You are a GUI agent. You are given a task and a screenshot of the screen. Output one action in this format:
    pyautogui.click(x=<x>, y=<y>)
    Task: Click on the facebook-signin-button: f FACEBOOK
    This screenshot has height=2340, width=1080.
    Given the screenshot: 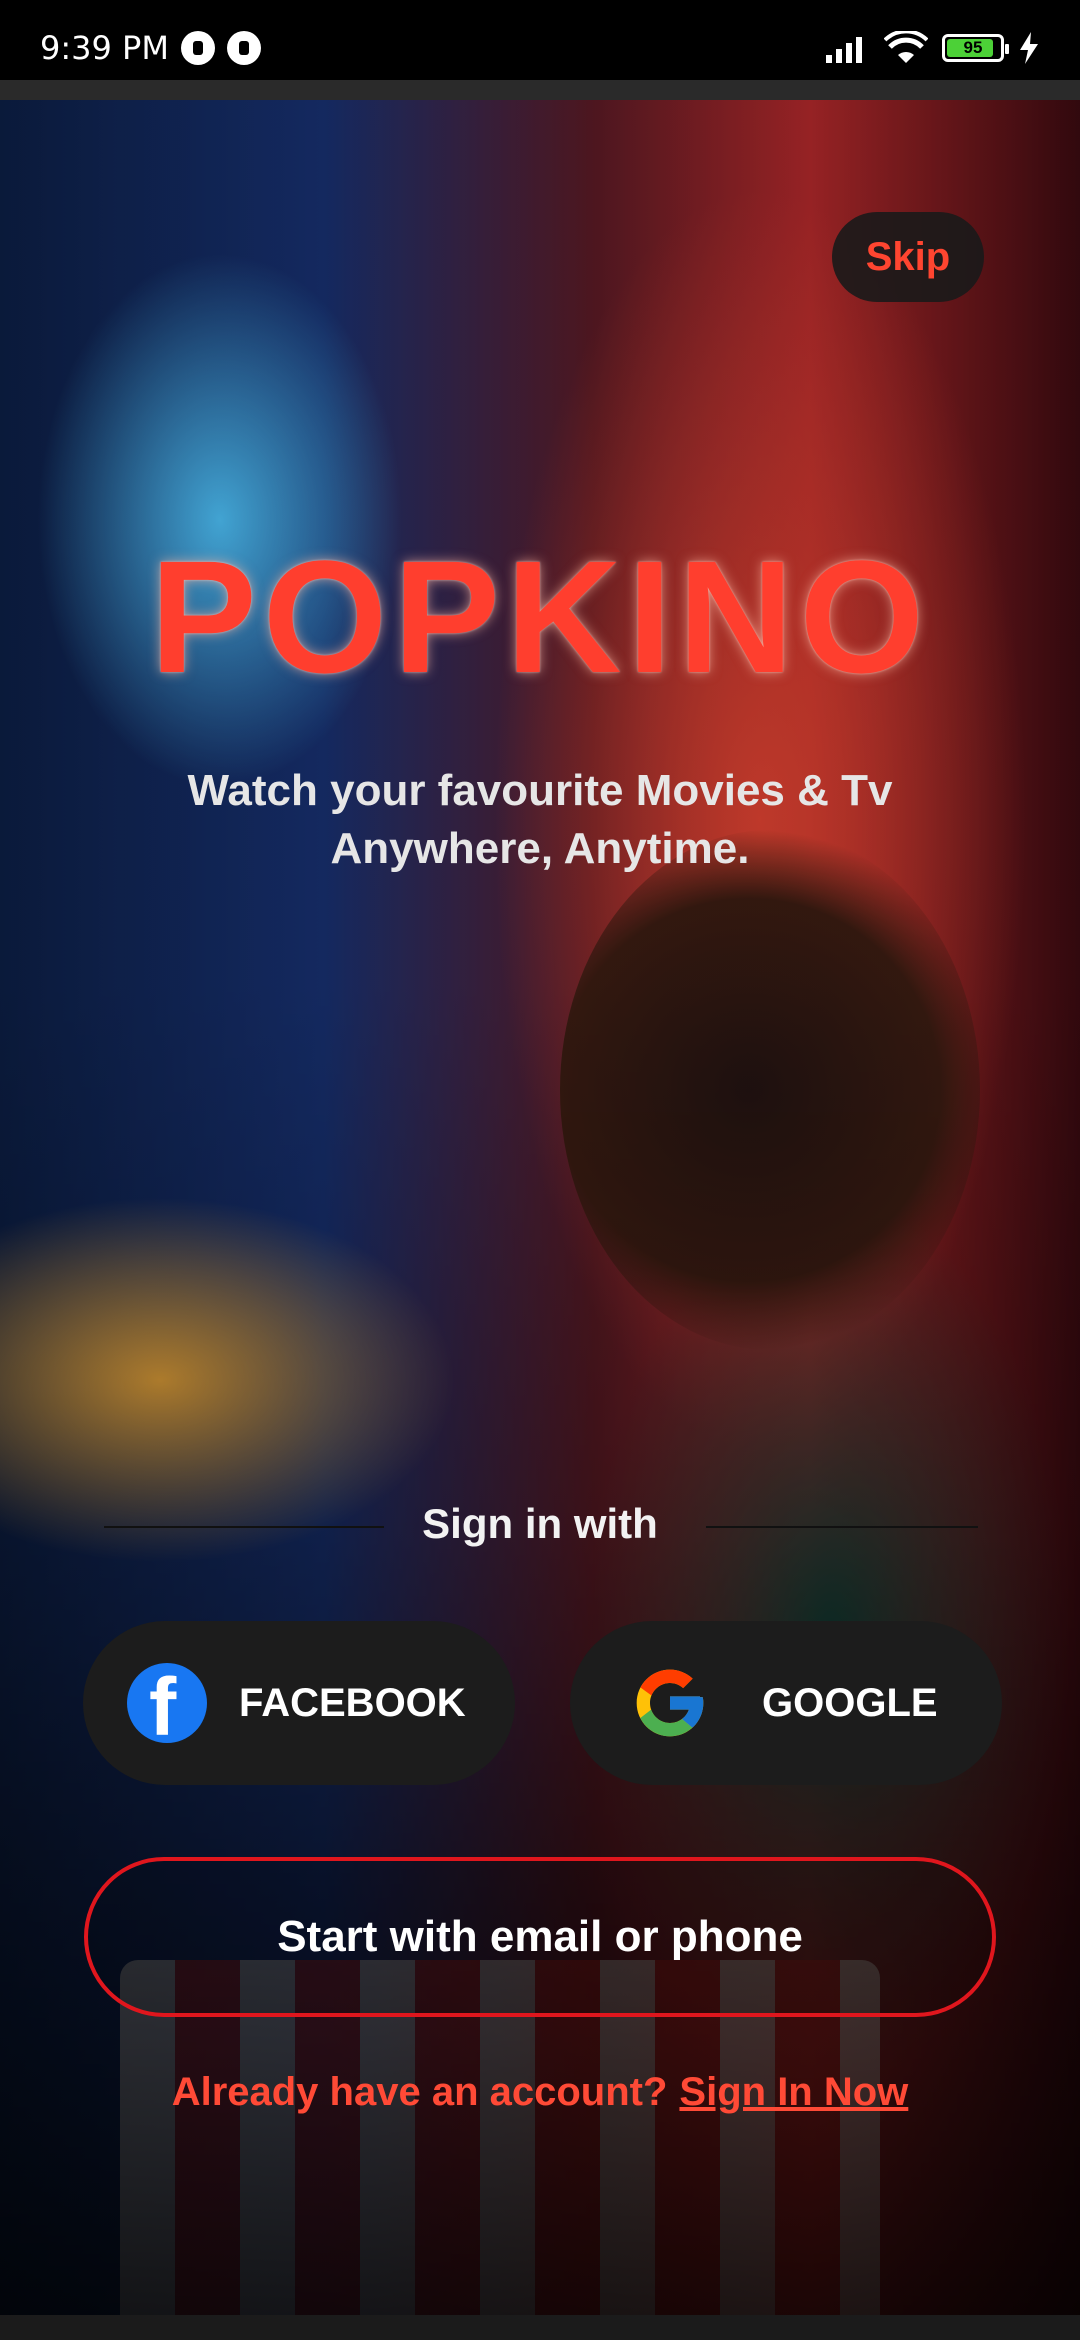 What is the action you would take?
    pyautogui.click(x=299, y=1703)
    